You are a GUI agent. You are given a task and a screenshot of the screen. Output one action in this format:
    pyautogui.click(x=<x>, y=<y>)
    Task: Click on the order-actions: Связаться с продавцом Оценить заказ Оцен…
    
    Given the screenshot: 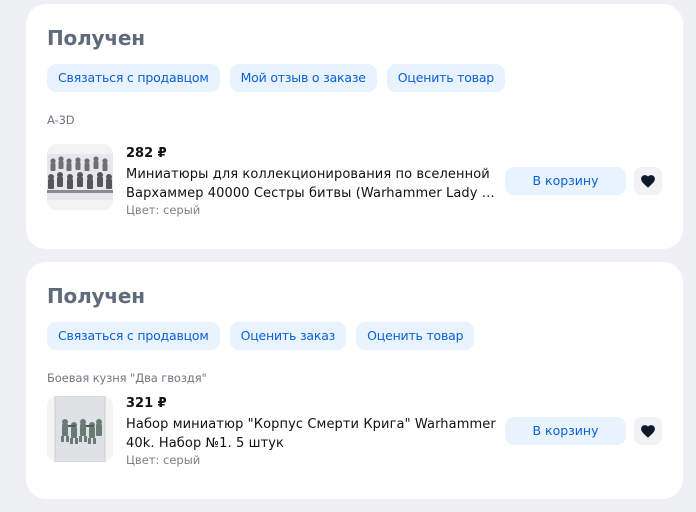 What is the action you would take?
    pyautogui.click(x=261, y=336)
    